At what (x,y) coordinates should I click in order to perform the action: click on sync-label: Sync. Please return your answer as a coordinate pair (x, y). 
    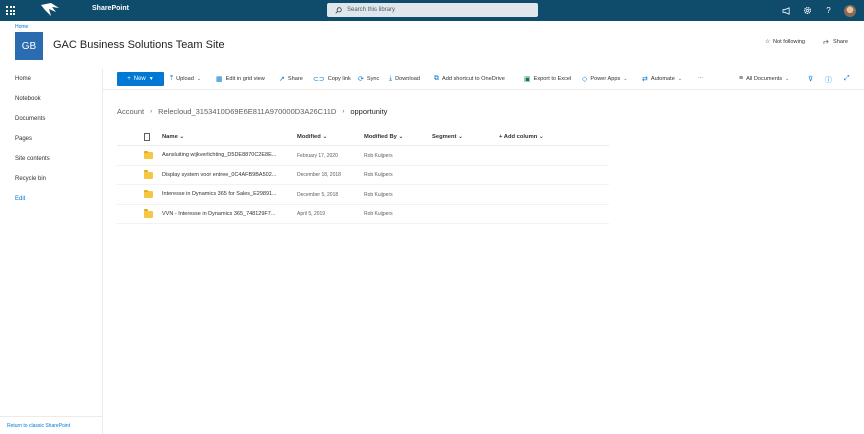
    Looking at the image, I should click on (373, 79).